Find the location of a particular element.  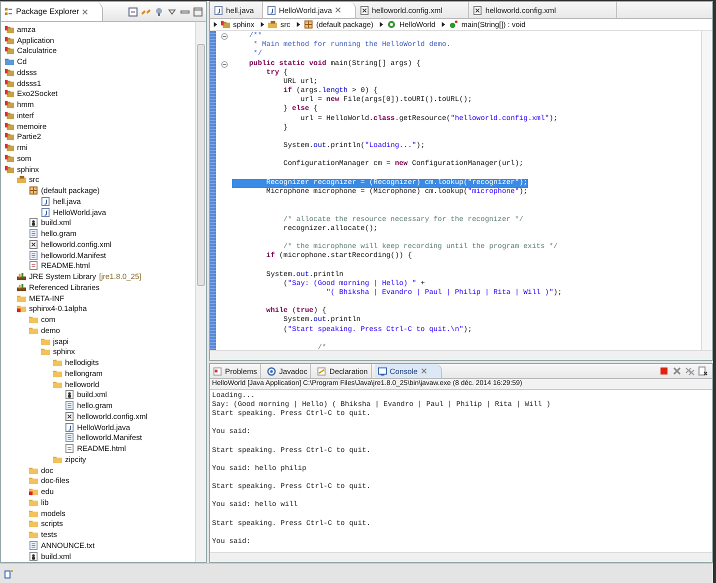

stop-icon is located at coordinates (664, 371).